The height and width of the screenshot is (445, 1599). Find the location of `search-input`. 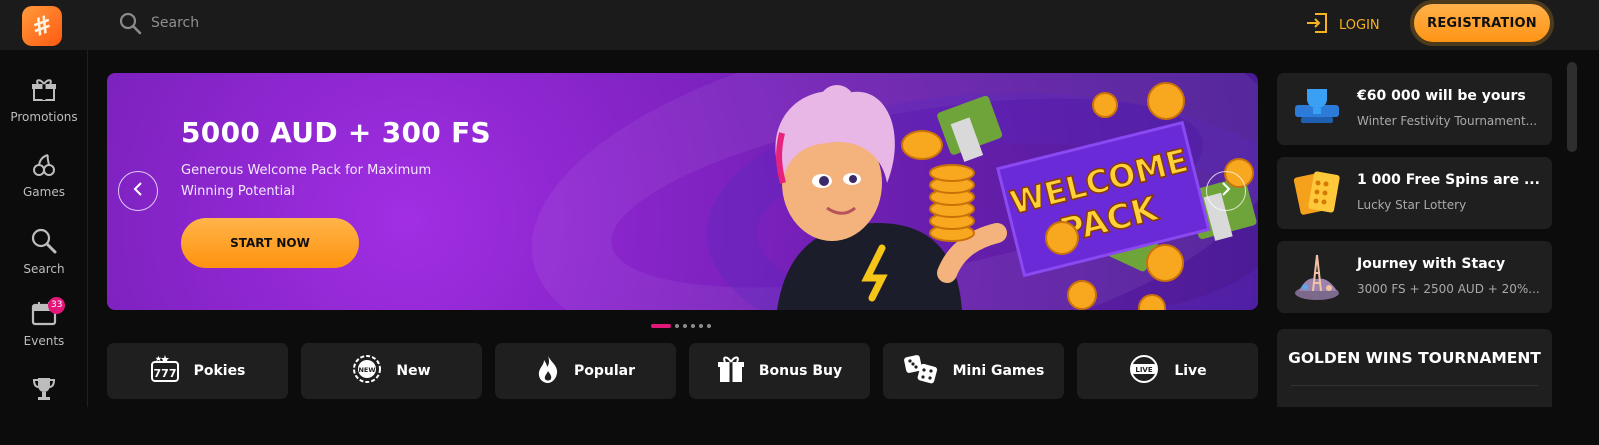

search-input is located at coordinates (301, 23).